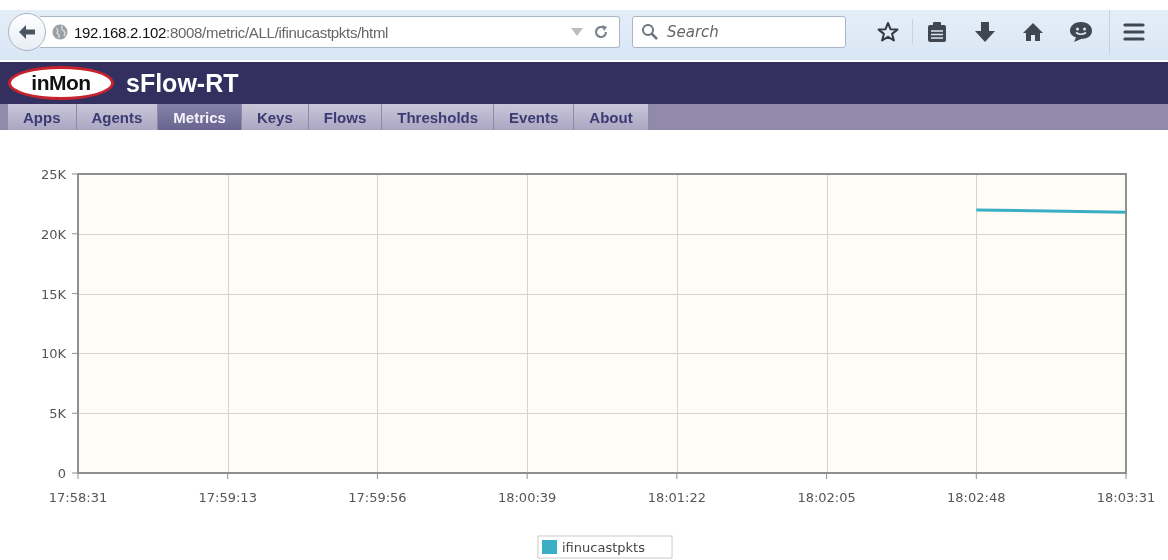 This screenshot has width=1168, height=560. I want to click on address-field: 192.168.2.102:8008/metric/ALL/ifinucastpkts/html, so click(330, 32).